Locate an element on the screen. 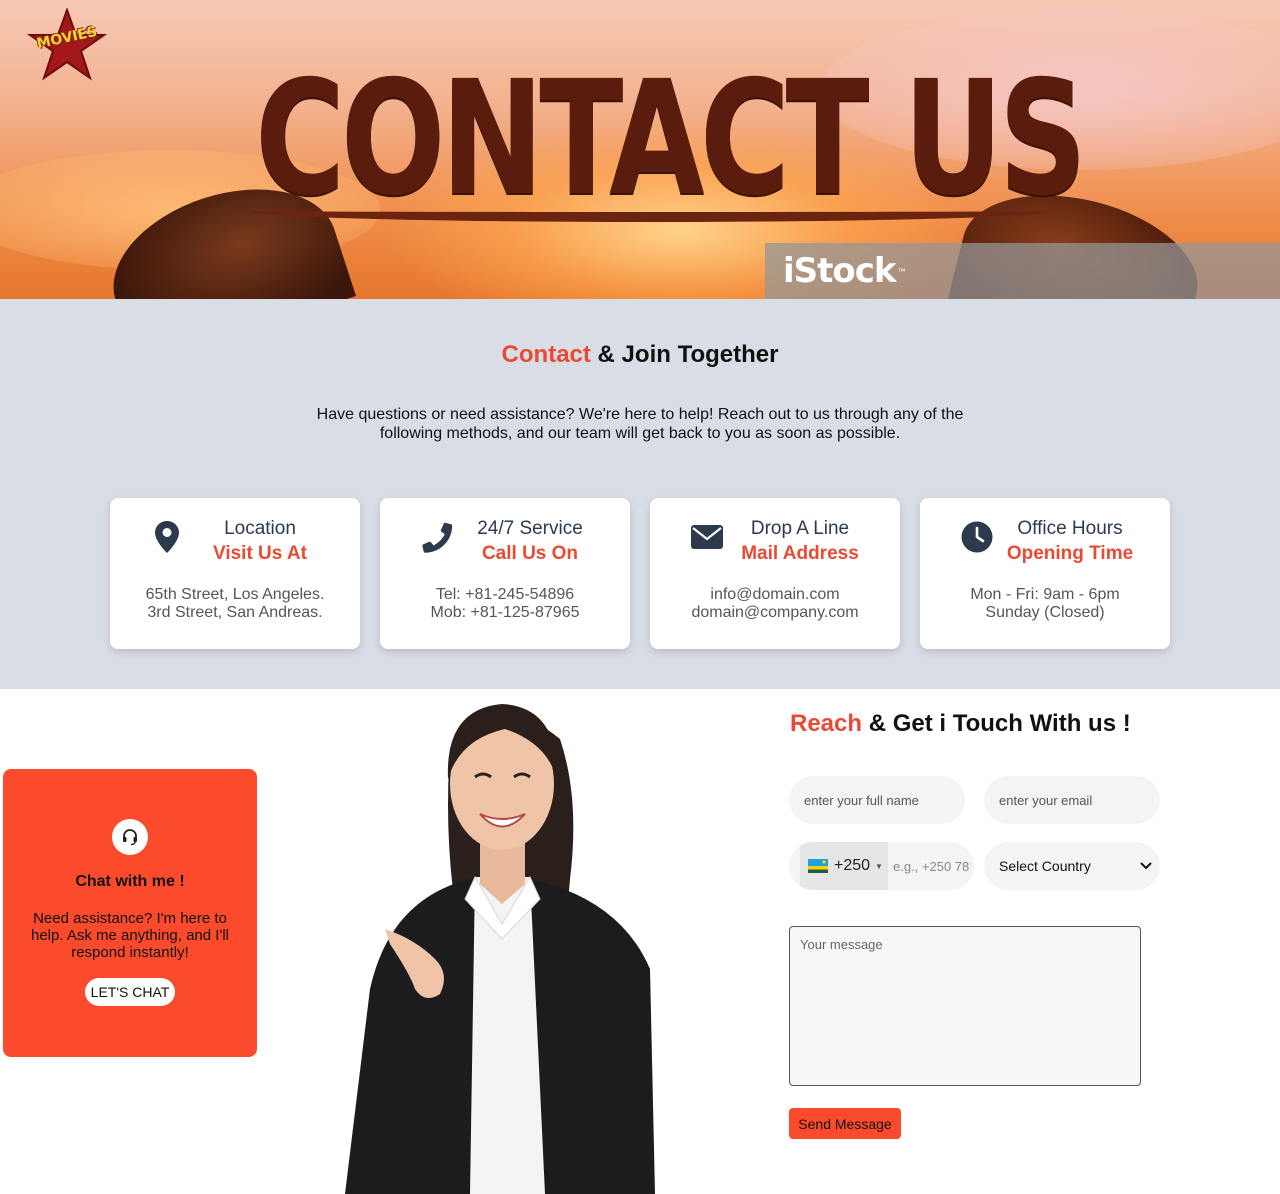 Image resolution: width=1280 pixels, height=1194 pixels. card-line: 65th Street, Los Angeles. is located at coordinates (235, 594).